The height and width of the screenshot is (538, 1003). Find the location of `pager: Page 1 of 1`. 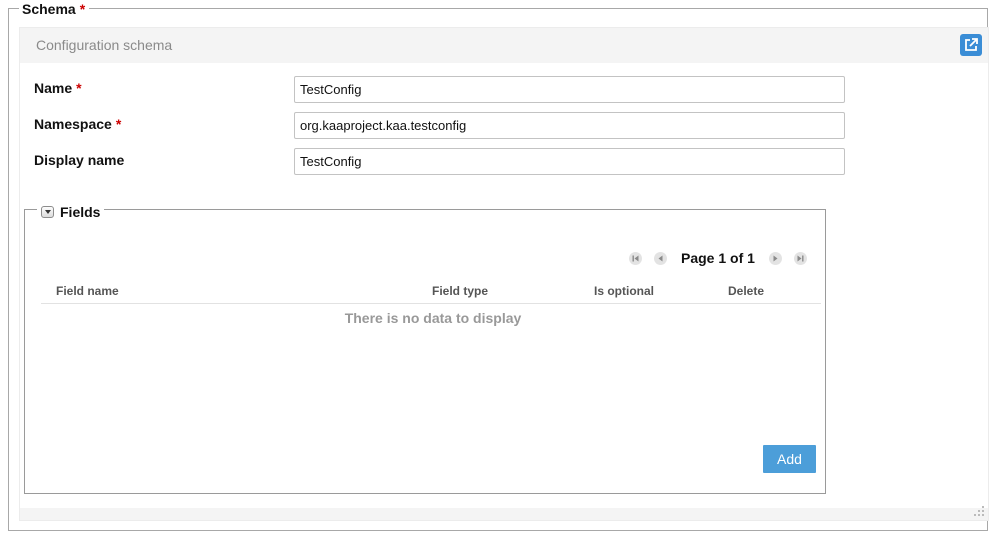

pager: Page 1 of 1 is located at coordinates (718, 258).